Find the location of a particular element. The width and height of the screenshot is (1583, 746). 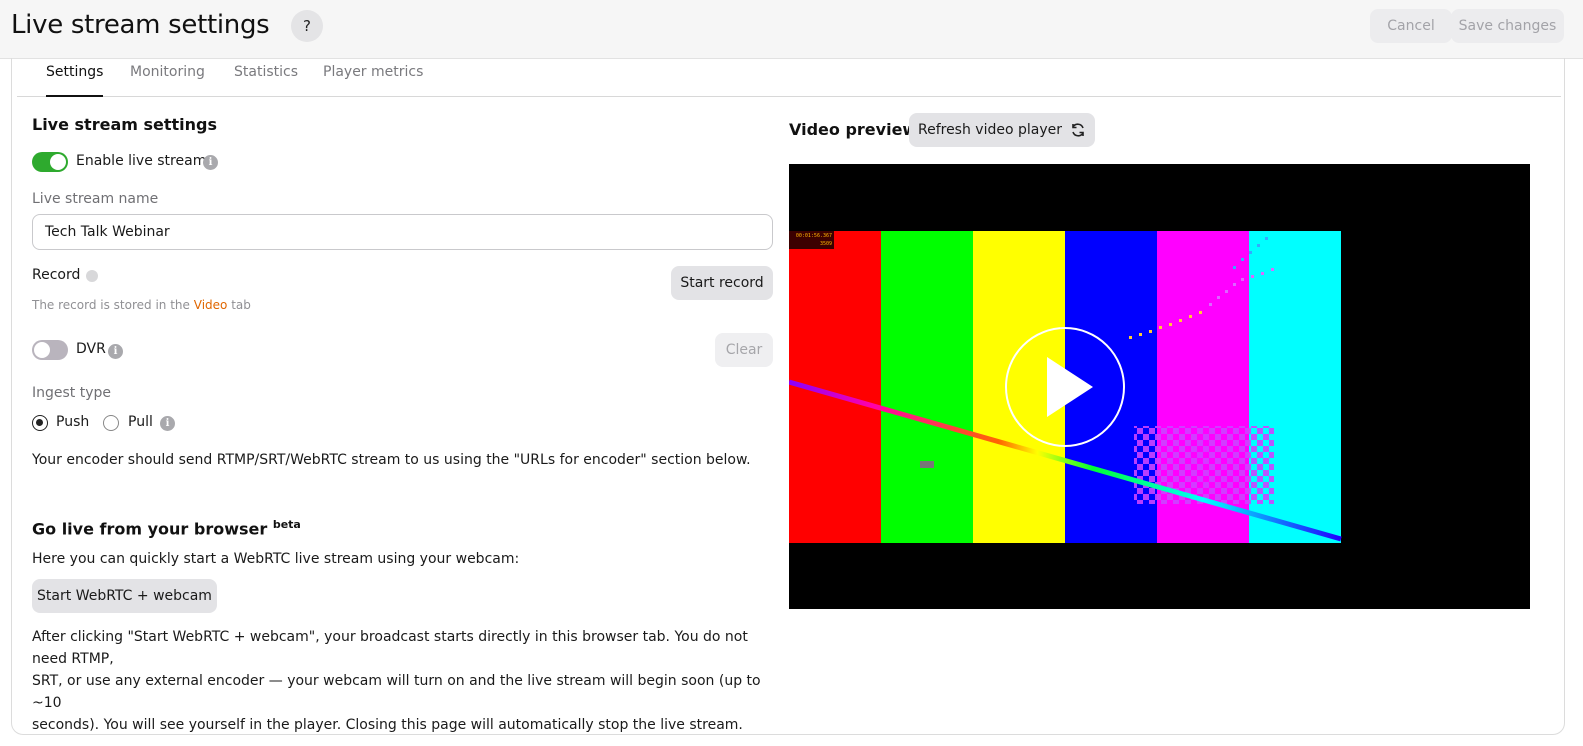

start-record-button: Start record is located at coordinates (722, 283).